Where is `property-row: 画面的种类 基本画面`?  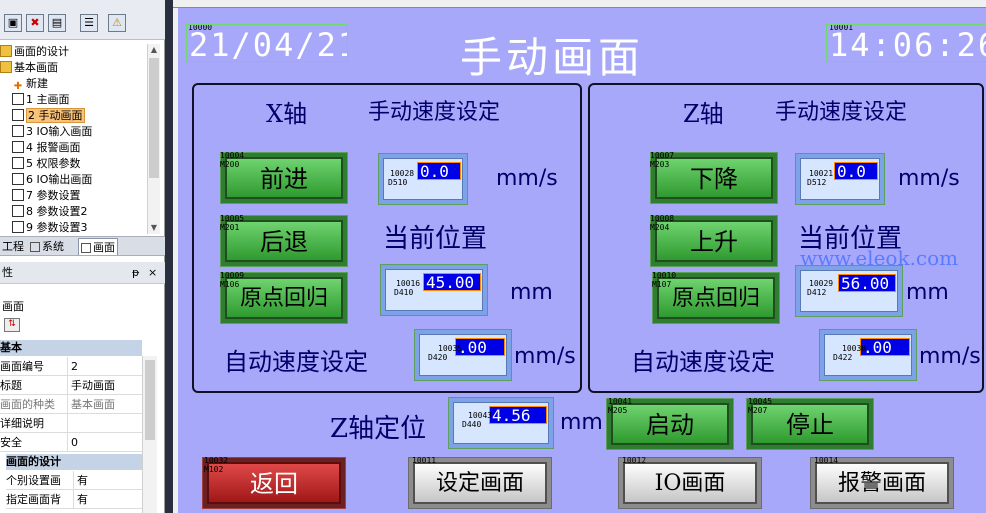
property-row: 画面的种类 基本画面 is located at coordinates (75, 404).